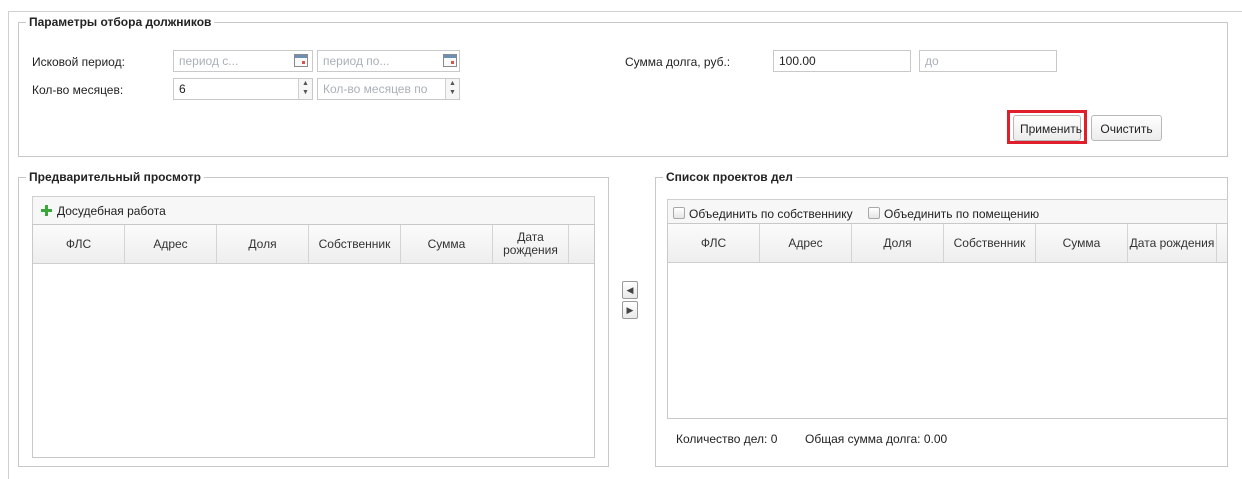 This screenshot has width=1242, height=479. What do you see at coordinates (111, 211) in the screenshot?
I see `pretrial-work-button: Досудебная работа` at bounding box center [111, 211].